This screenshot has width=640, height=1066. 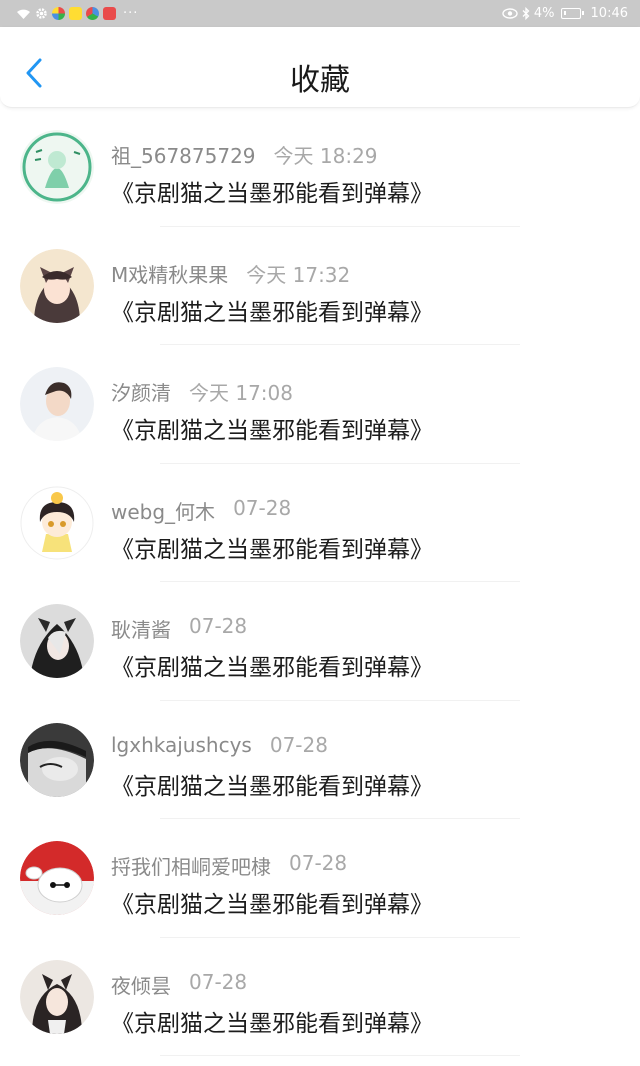 I want to click on divider, so click(x=340, y=1055).